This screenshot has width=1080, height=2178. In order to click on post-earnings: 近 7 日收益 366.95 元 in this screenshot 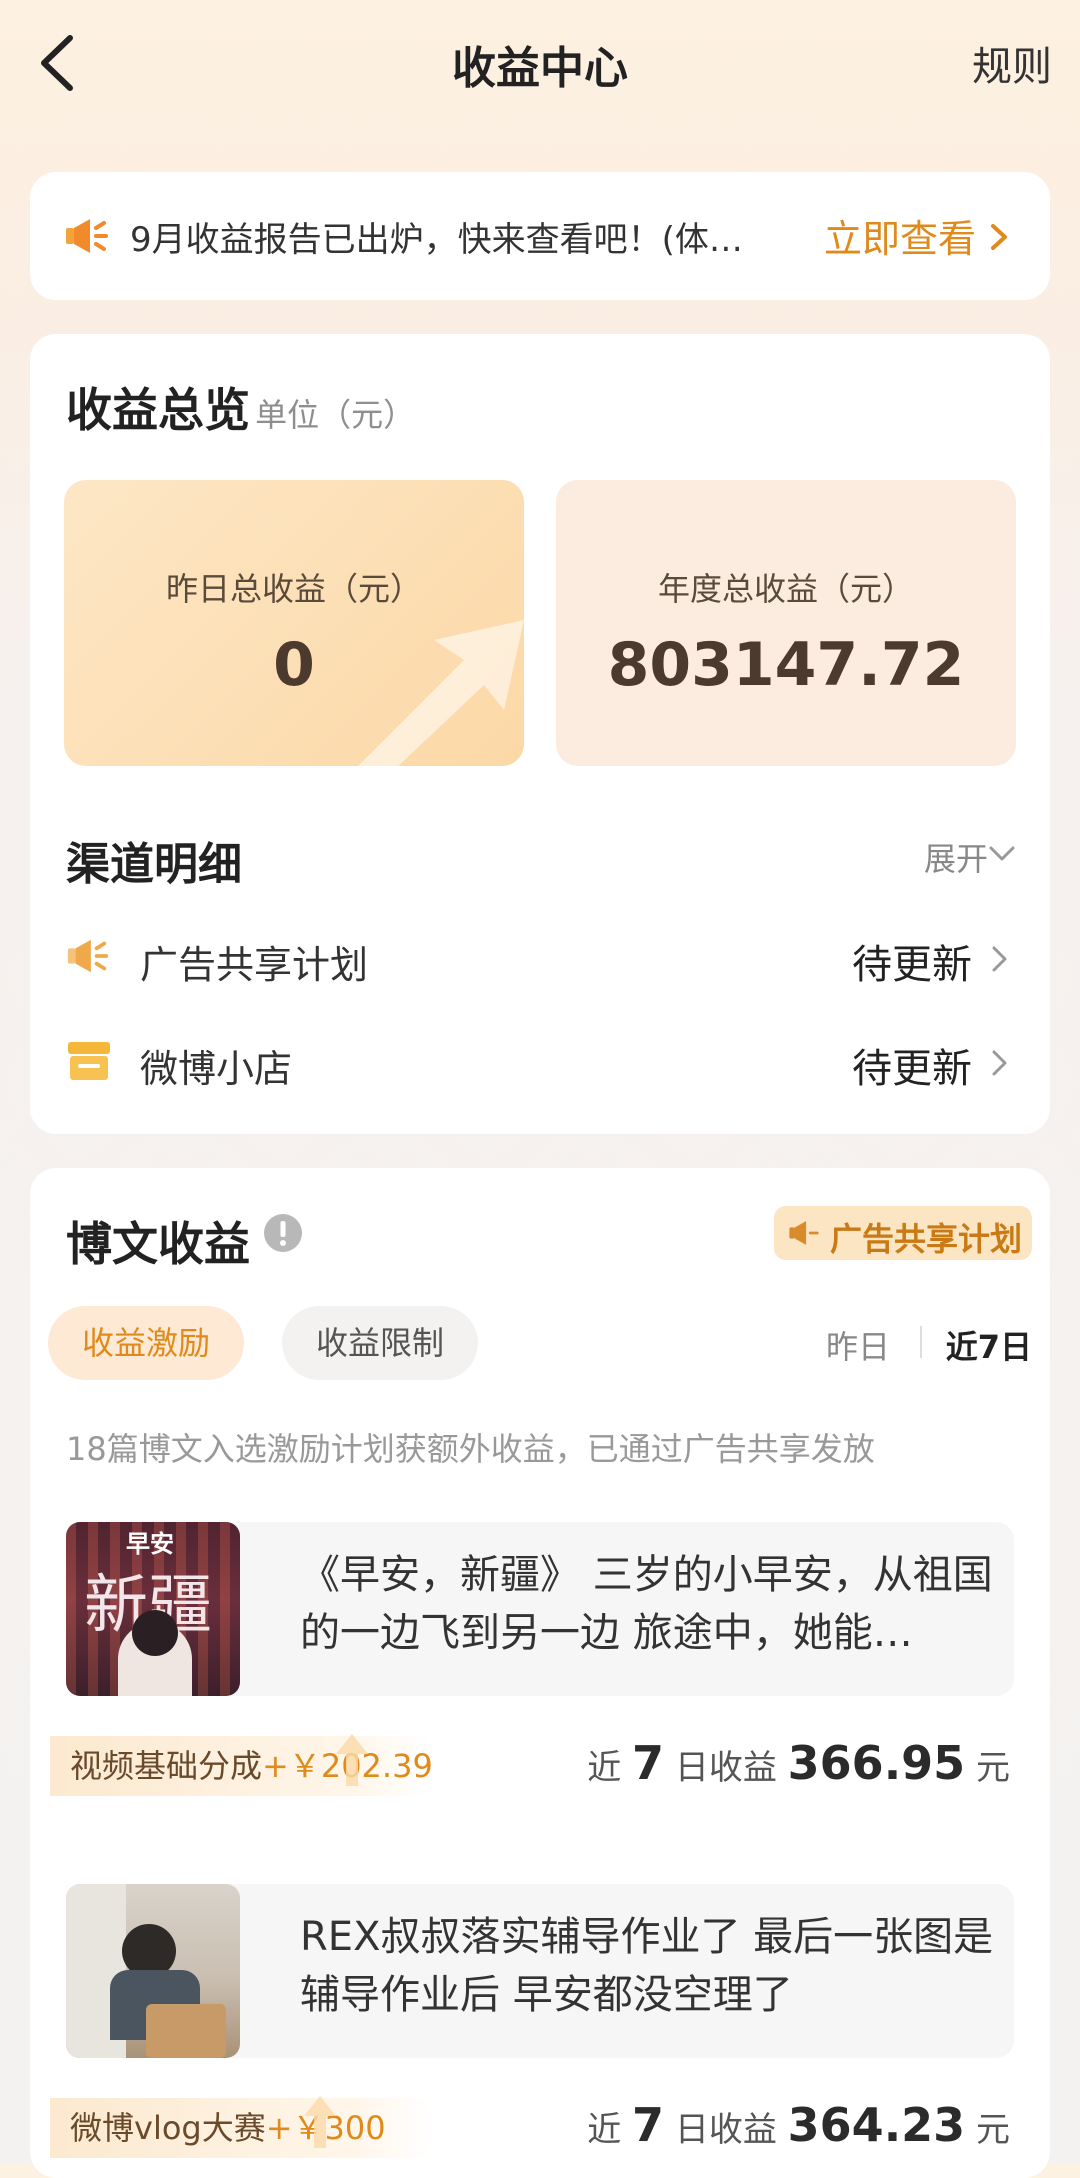, I will do `click(798, 1763)`.